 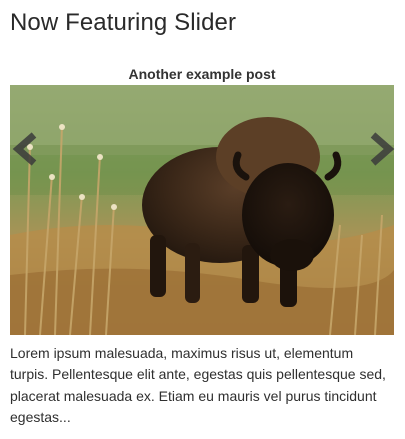 What do you see at coordinates (382, 149) in the screenshot?
I see `chevron-right-icon` at bounding box center [382, 149].